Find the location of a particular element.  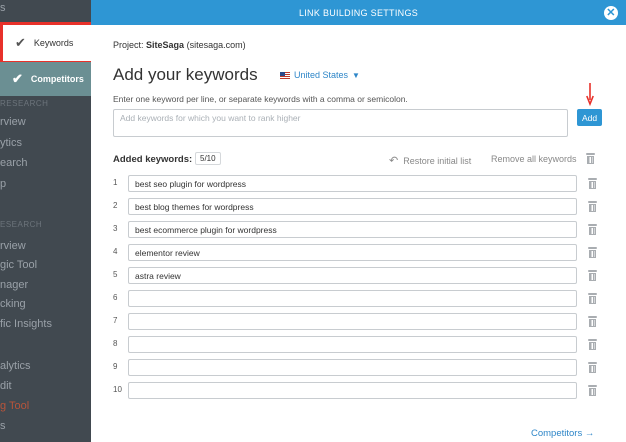

keyword-row: 2 best blog themes for wordpress is located at coordinates (358, 206).